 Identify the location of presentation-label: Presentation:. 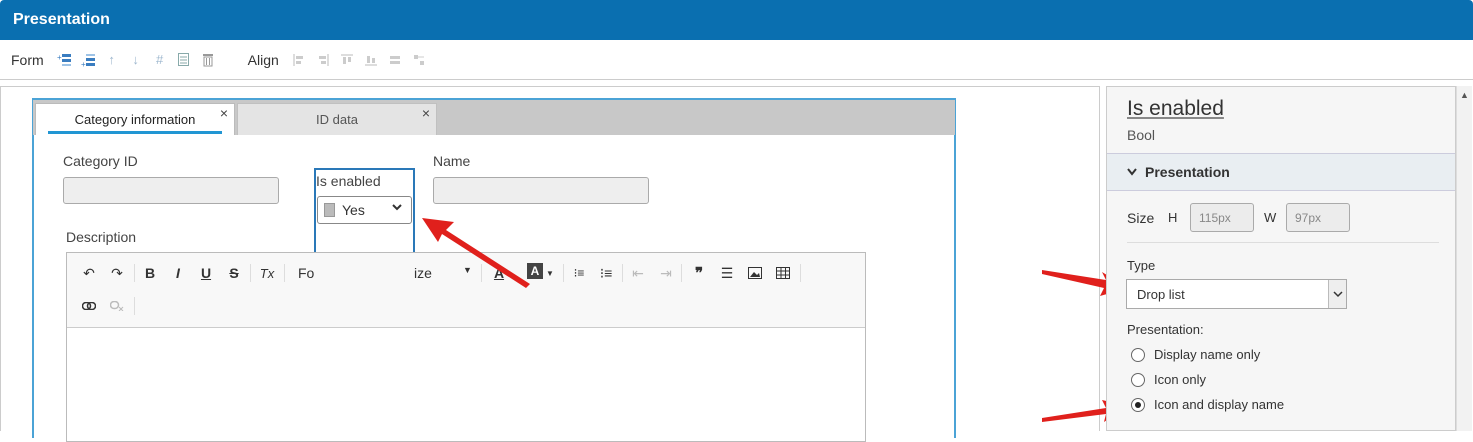
(1165, 329).